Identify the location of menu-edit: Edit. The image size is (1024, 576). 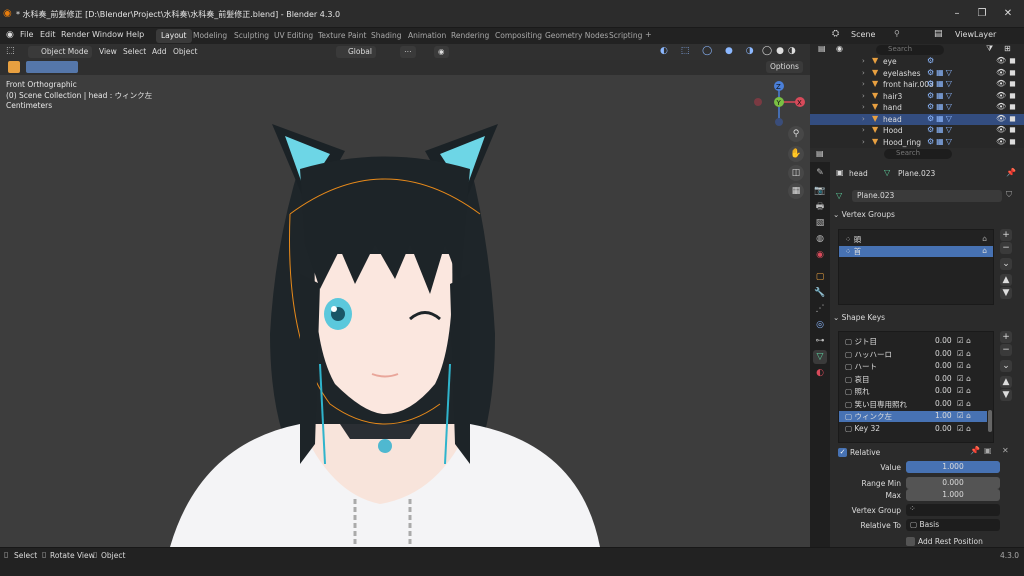
(48, 34).